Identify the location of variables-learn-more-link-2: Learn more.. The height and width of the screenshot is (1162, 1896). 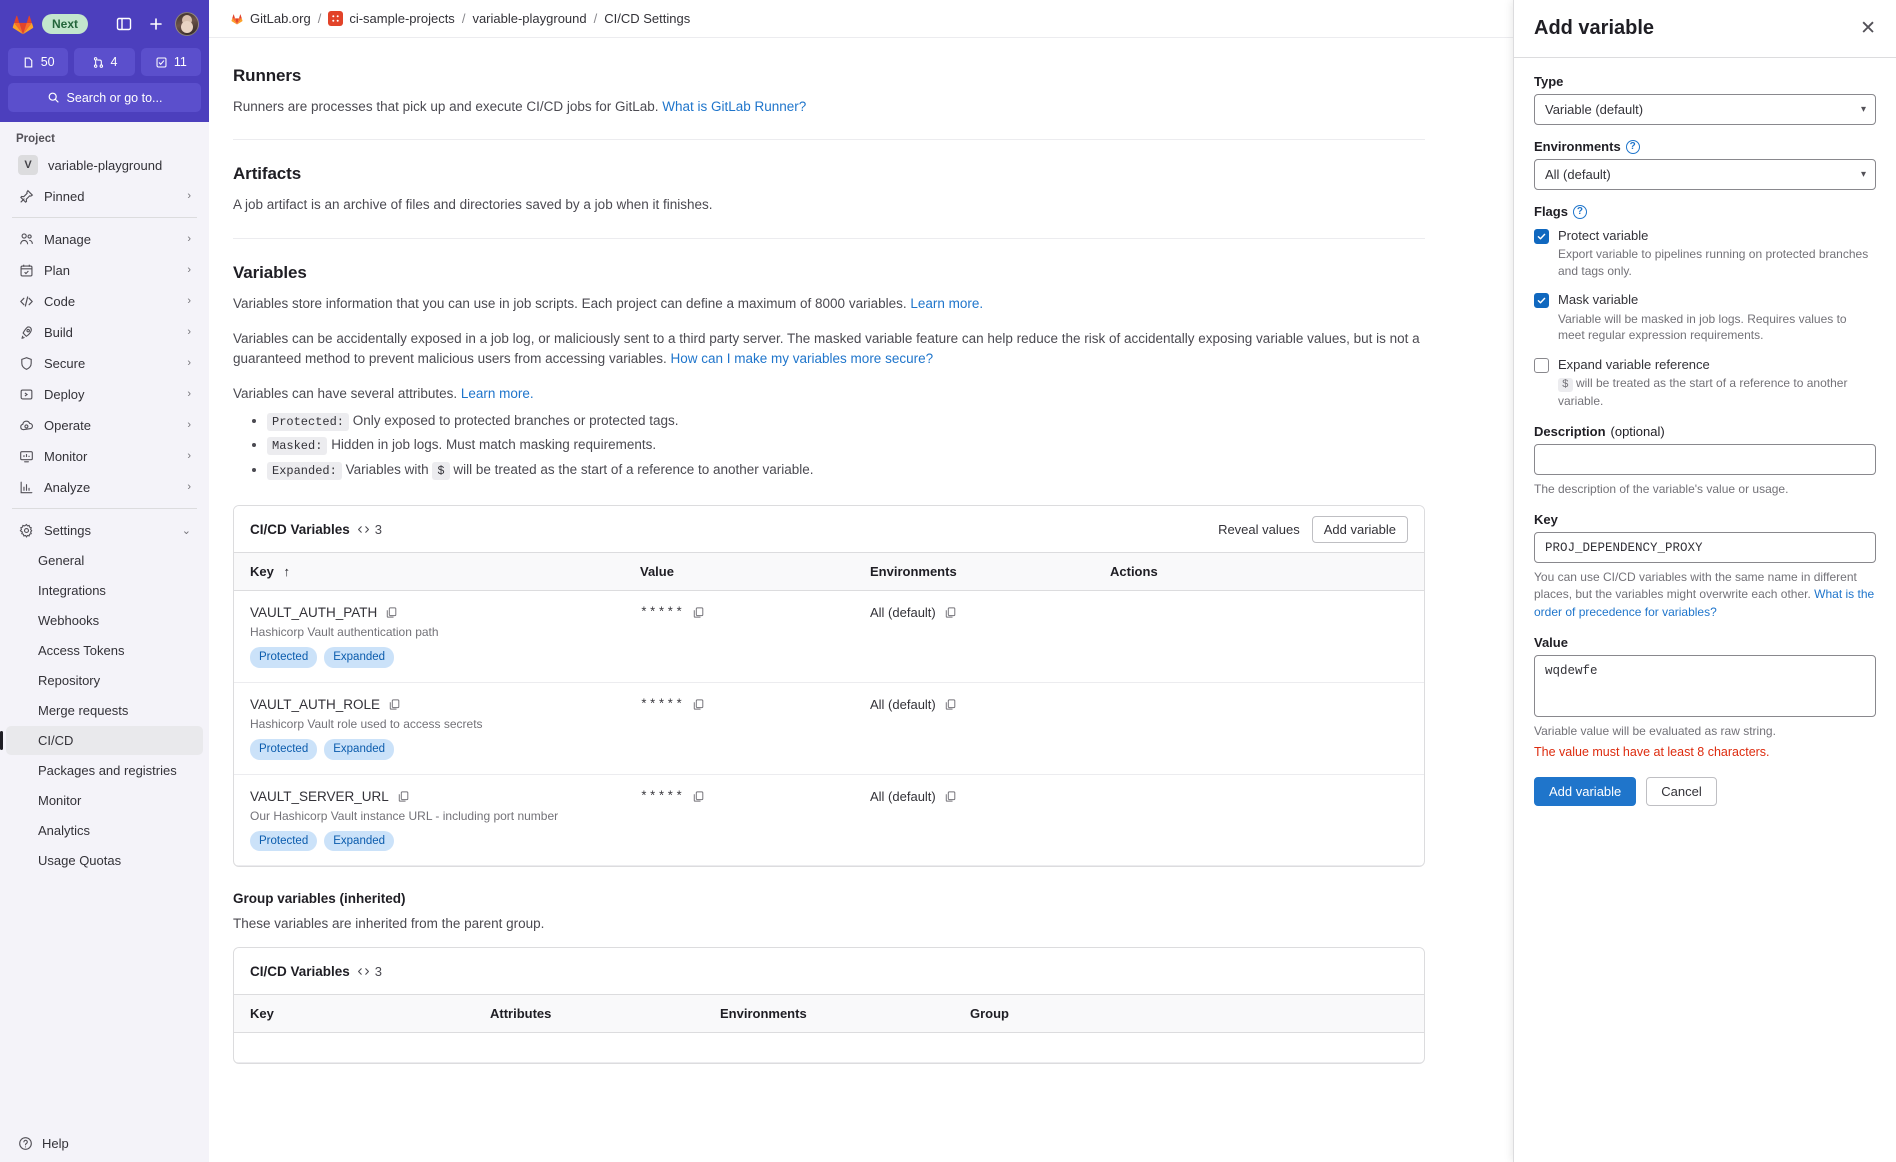
(497, 393).